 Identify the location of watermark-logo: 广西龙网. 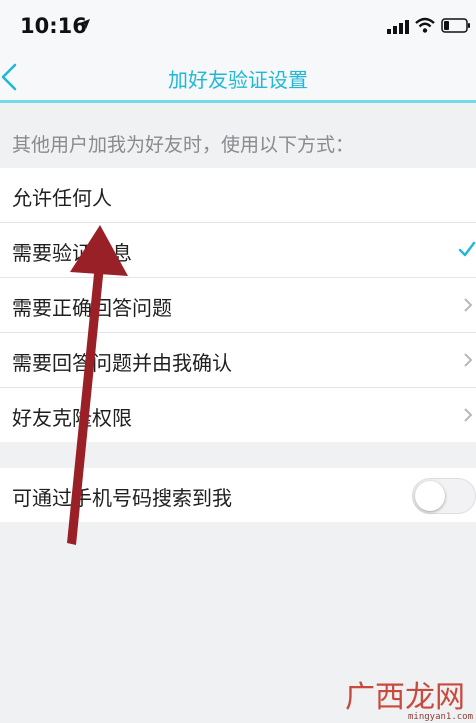
(405, 697).